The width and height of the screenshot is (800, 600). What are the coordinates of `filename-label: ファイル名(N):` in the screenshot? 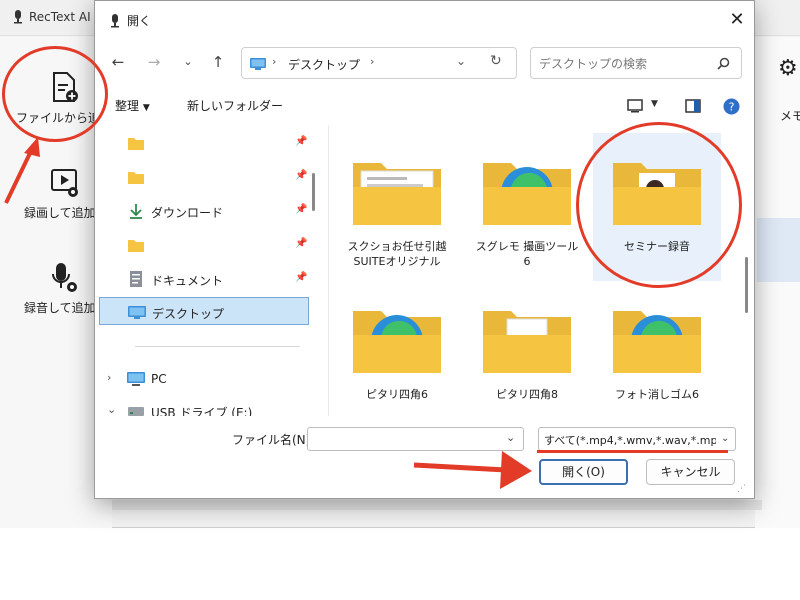 It's located at (273, 440).